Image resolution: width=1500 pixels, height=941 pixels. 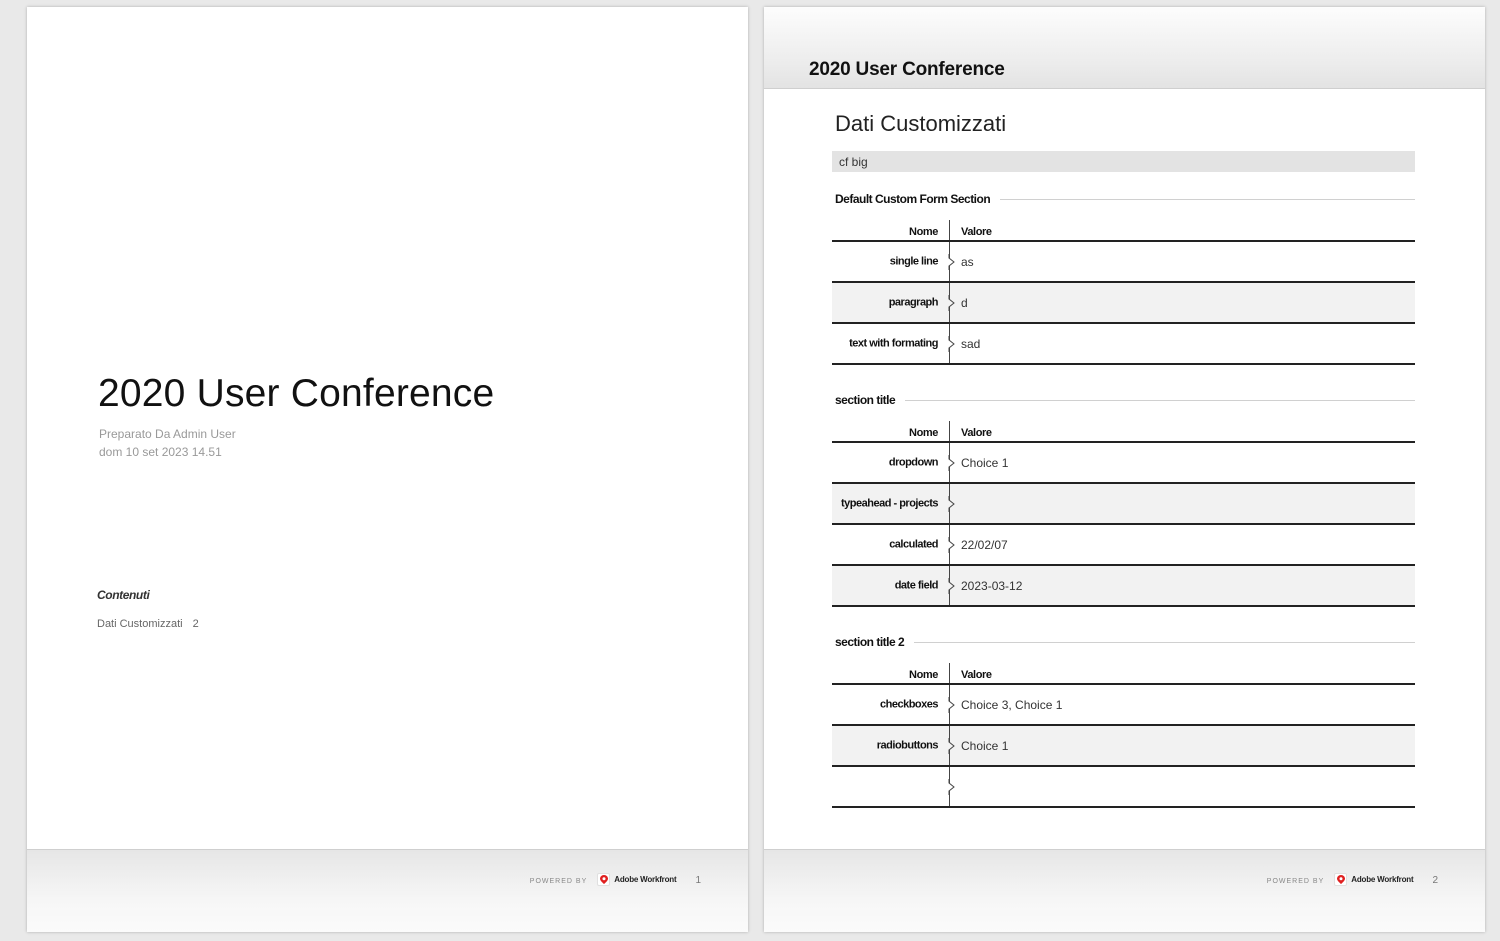 I want to click on cover-title: 2020 User Conference, so click(x=296, y=393).